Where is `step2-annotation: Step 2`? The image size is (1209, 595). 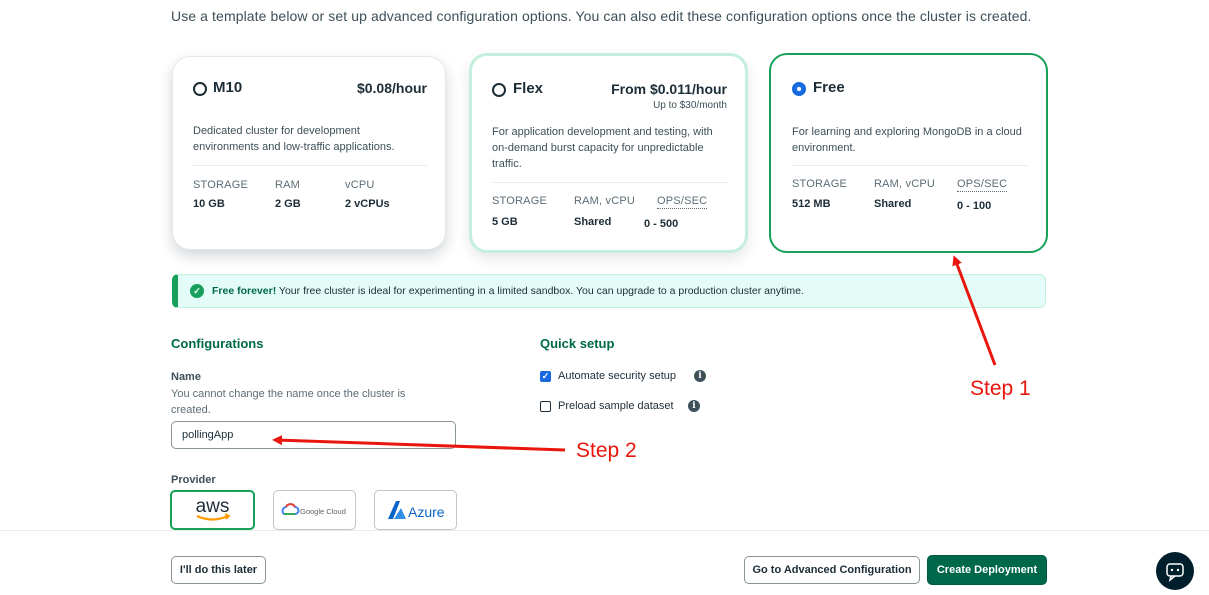
step2-annotation: Step 2 is located at coordinates (606, 450).